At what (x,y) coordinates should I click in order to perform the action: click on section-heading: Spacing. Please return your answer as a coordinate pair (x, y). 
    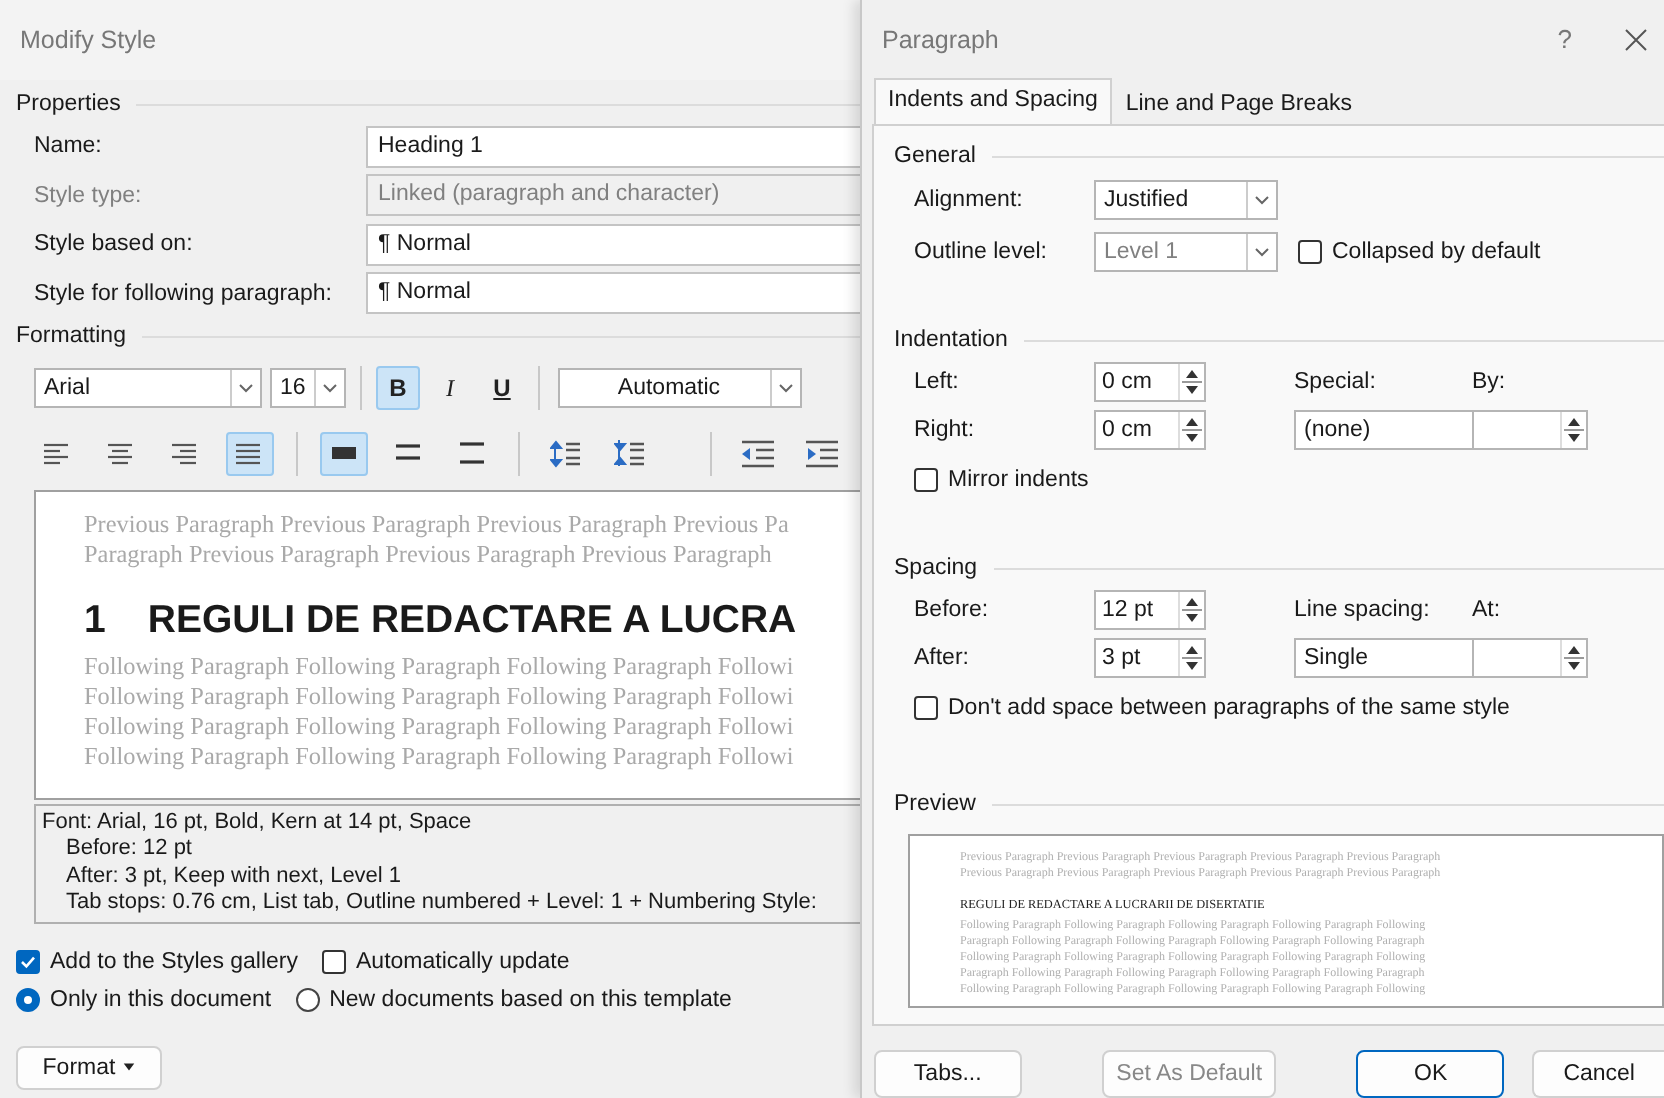
    Looking at the image, I should click on (936, 568).